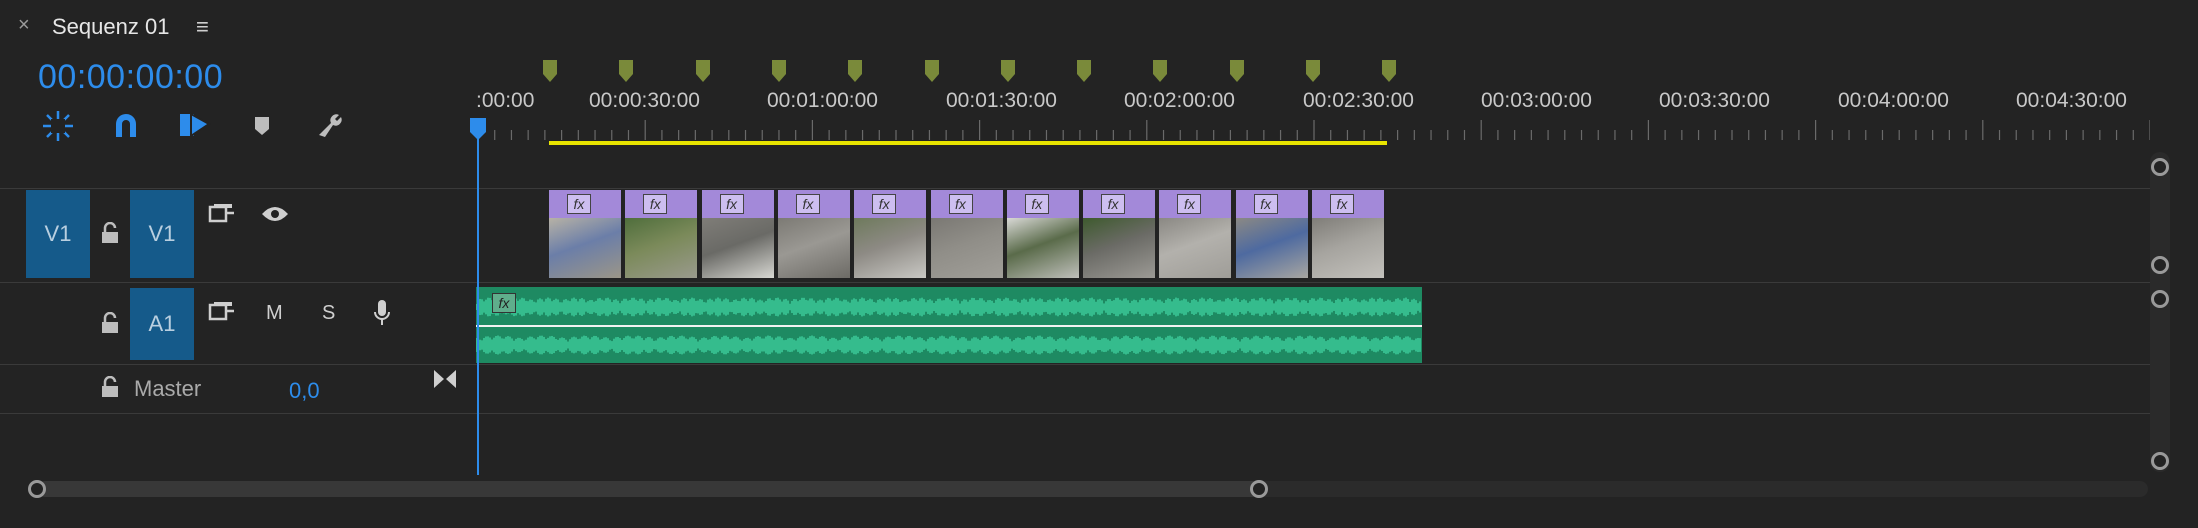  I want to click on wrench-icon, so click(330, 126).